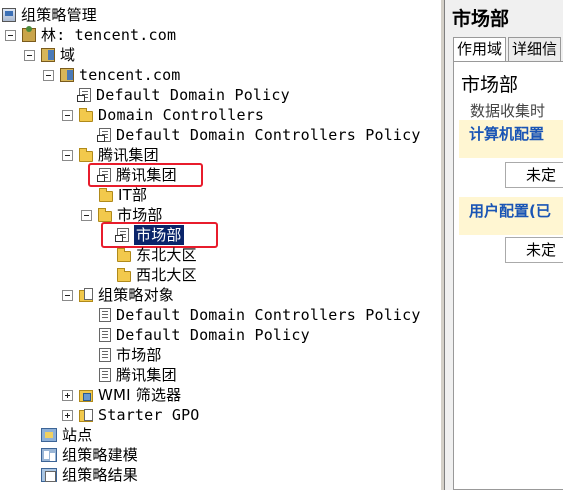 This screenshot has height=490, width=563. What do you see at coordinates (77, 435) in the screenshot?
I see `tree-label: 站点` at bounding box center [77, 435].